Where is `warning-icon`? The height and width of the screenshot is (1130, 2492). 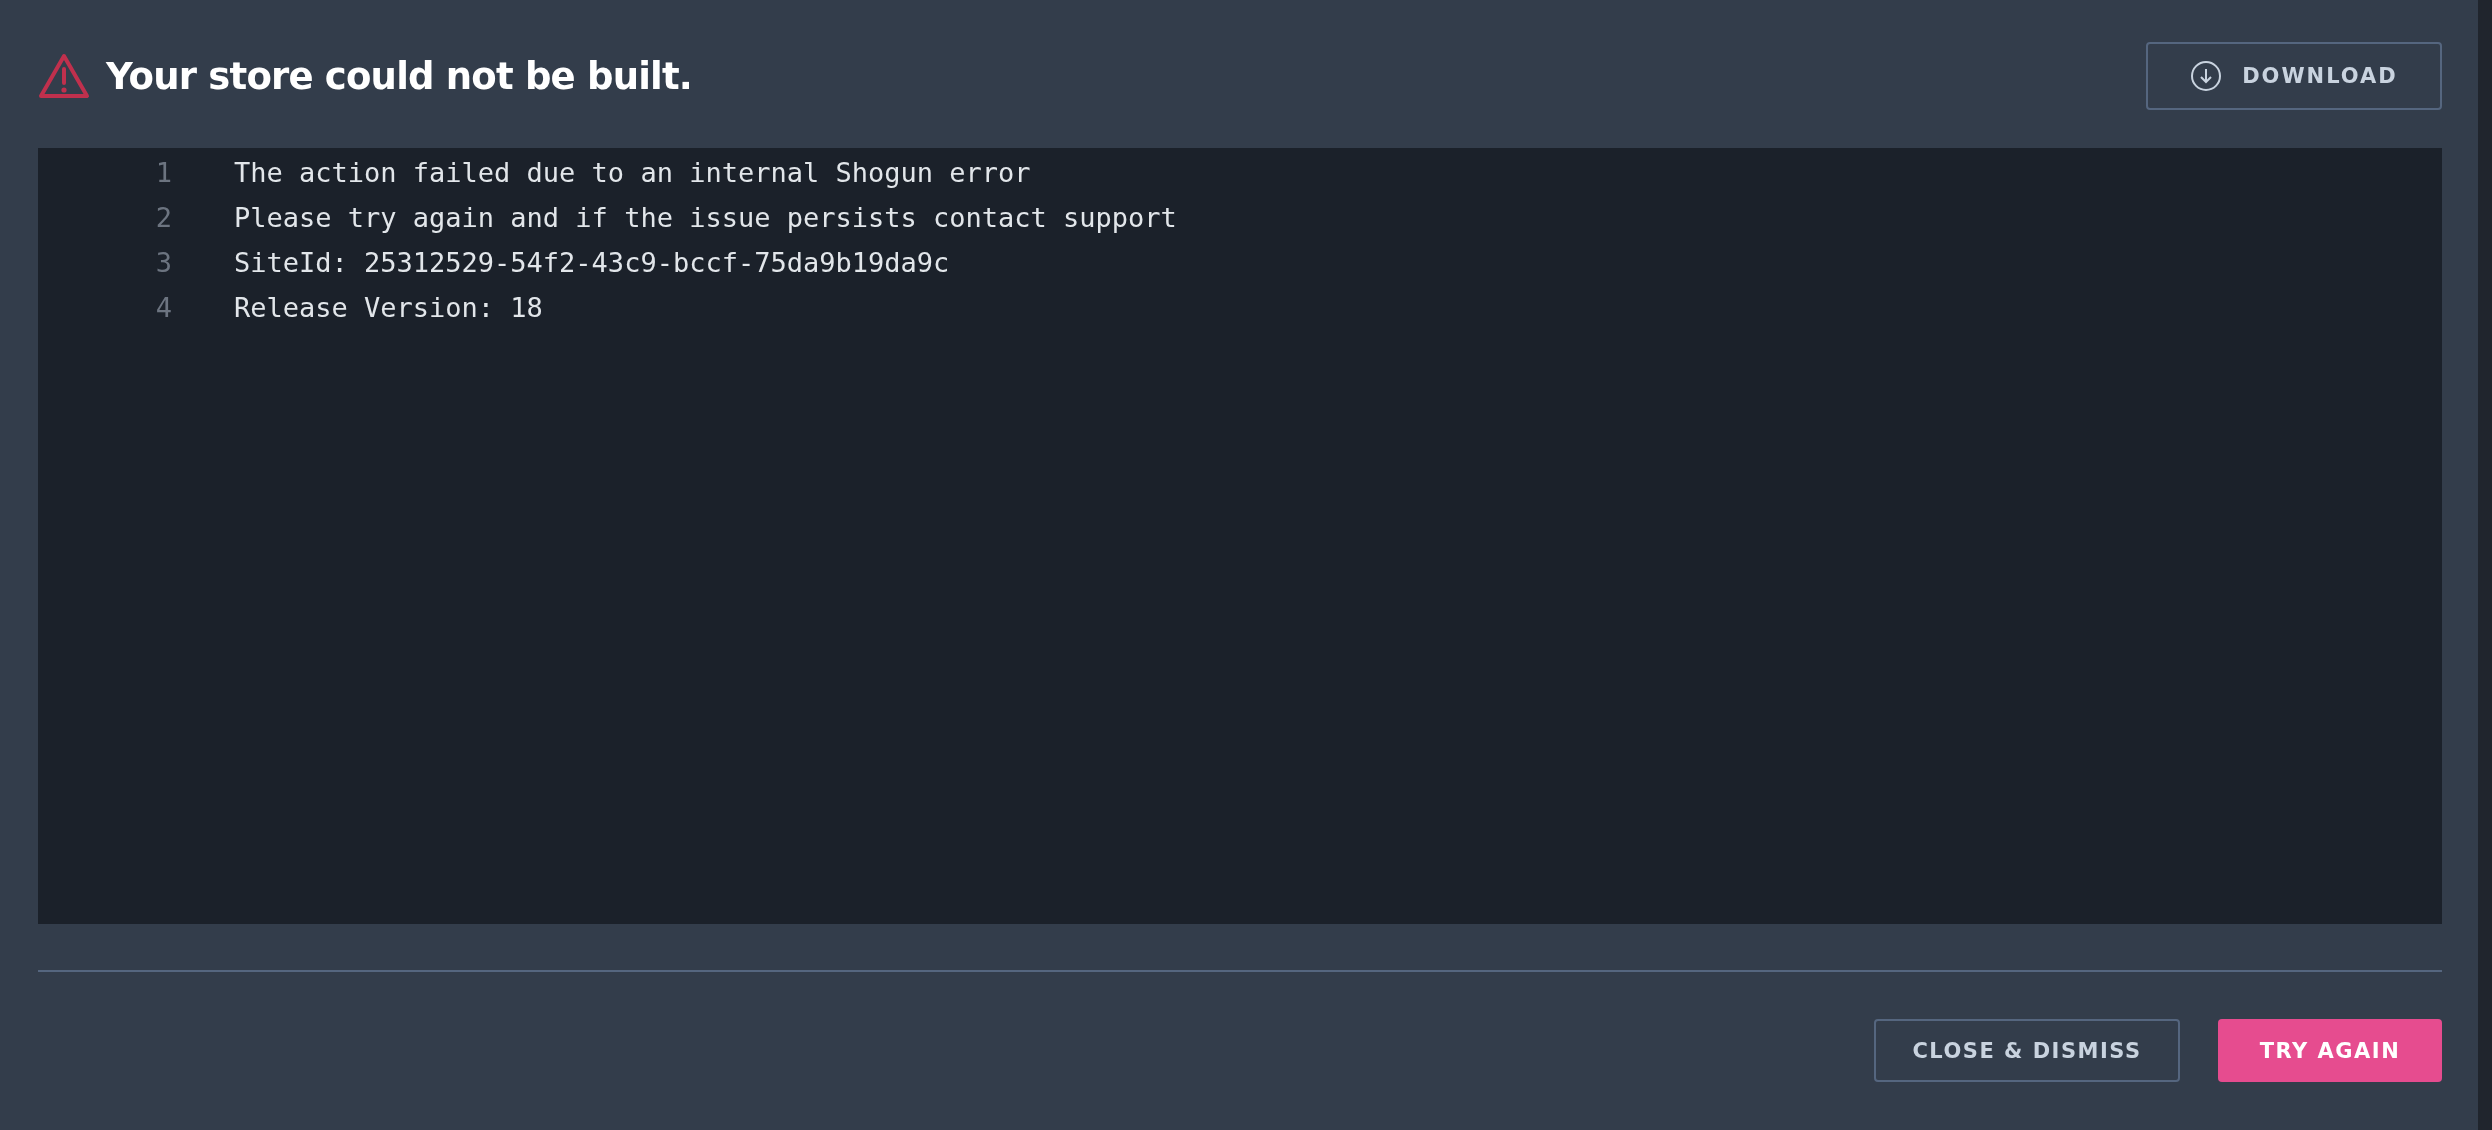 warning-icon is located at coordinates (64, 76).